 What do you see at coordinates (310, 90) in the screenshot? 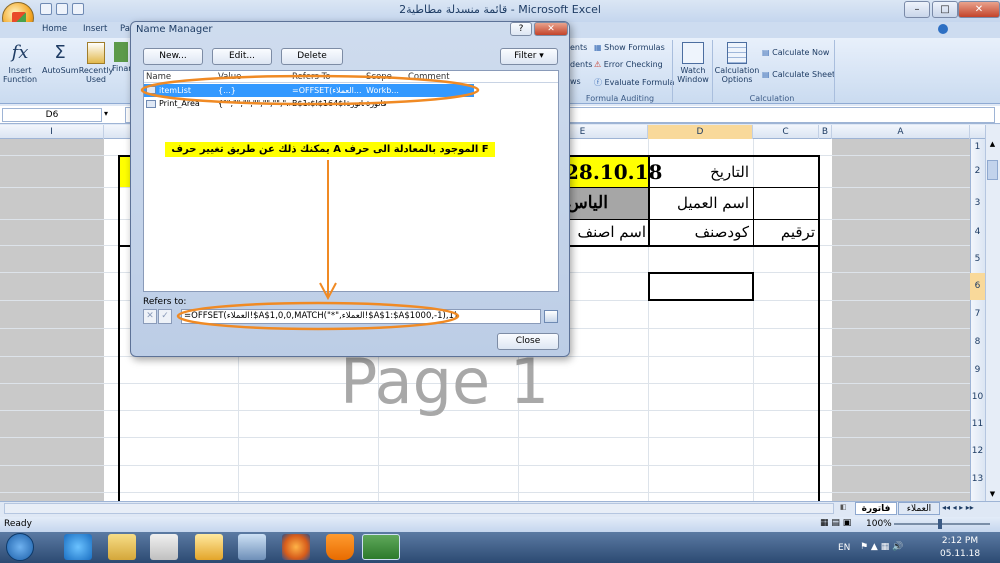
I see `annotation-ellipse-row` at bounding box center [310, 90].